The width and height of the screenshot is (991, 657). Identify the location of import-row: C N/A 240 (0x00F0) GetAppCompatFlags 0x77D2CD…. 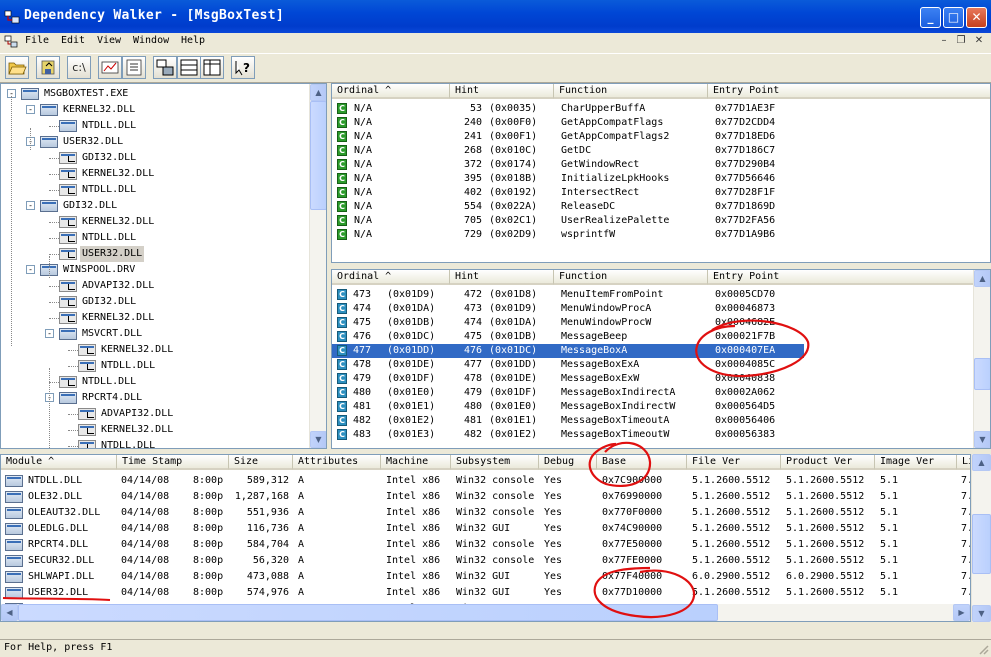
(661, 123).